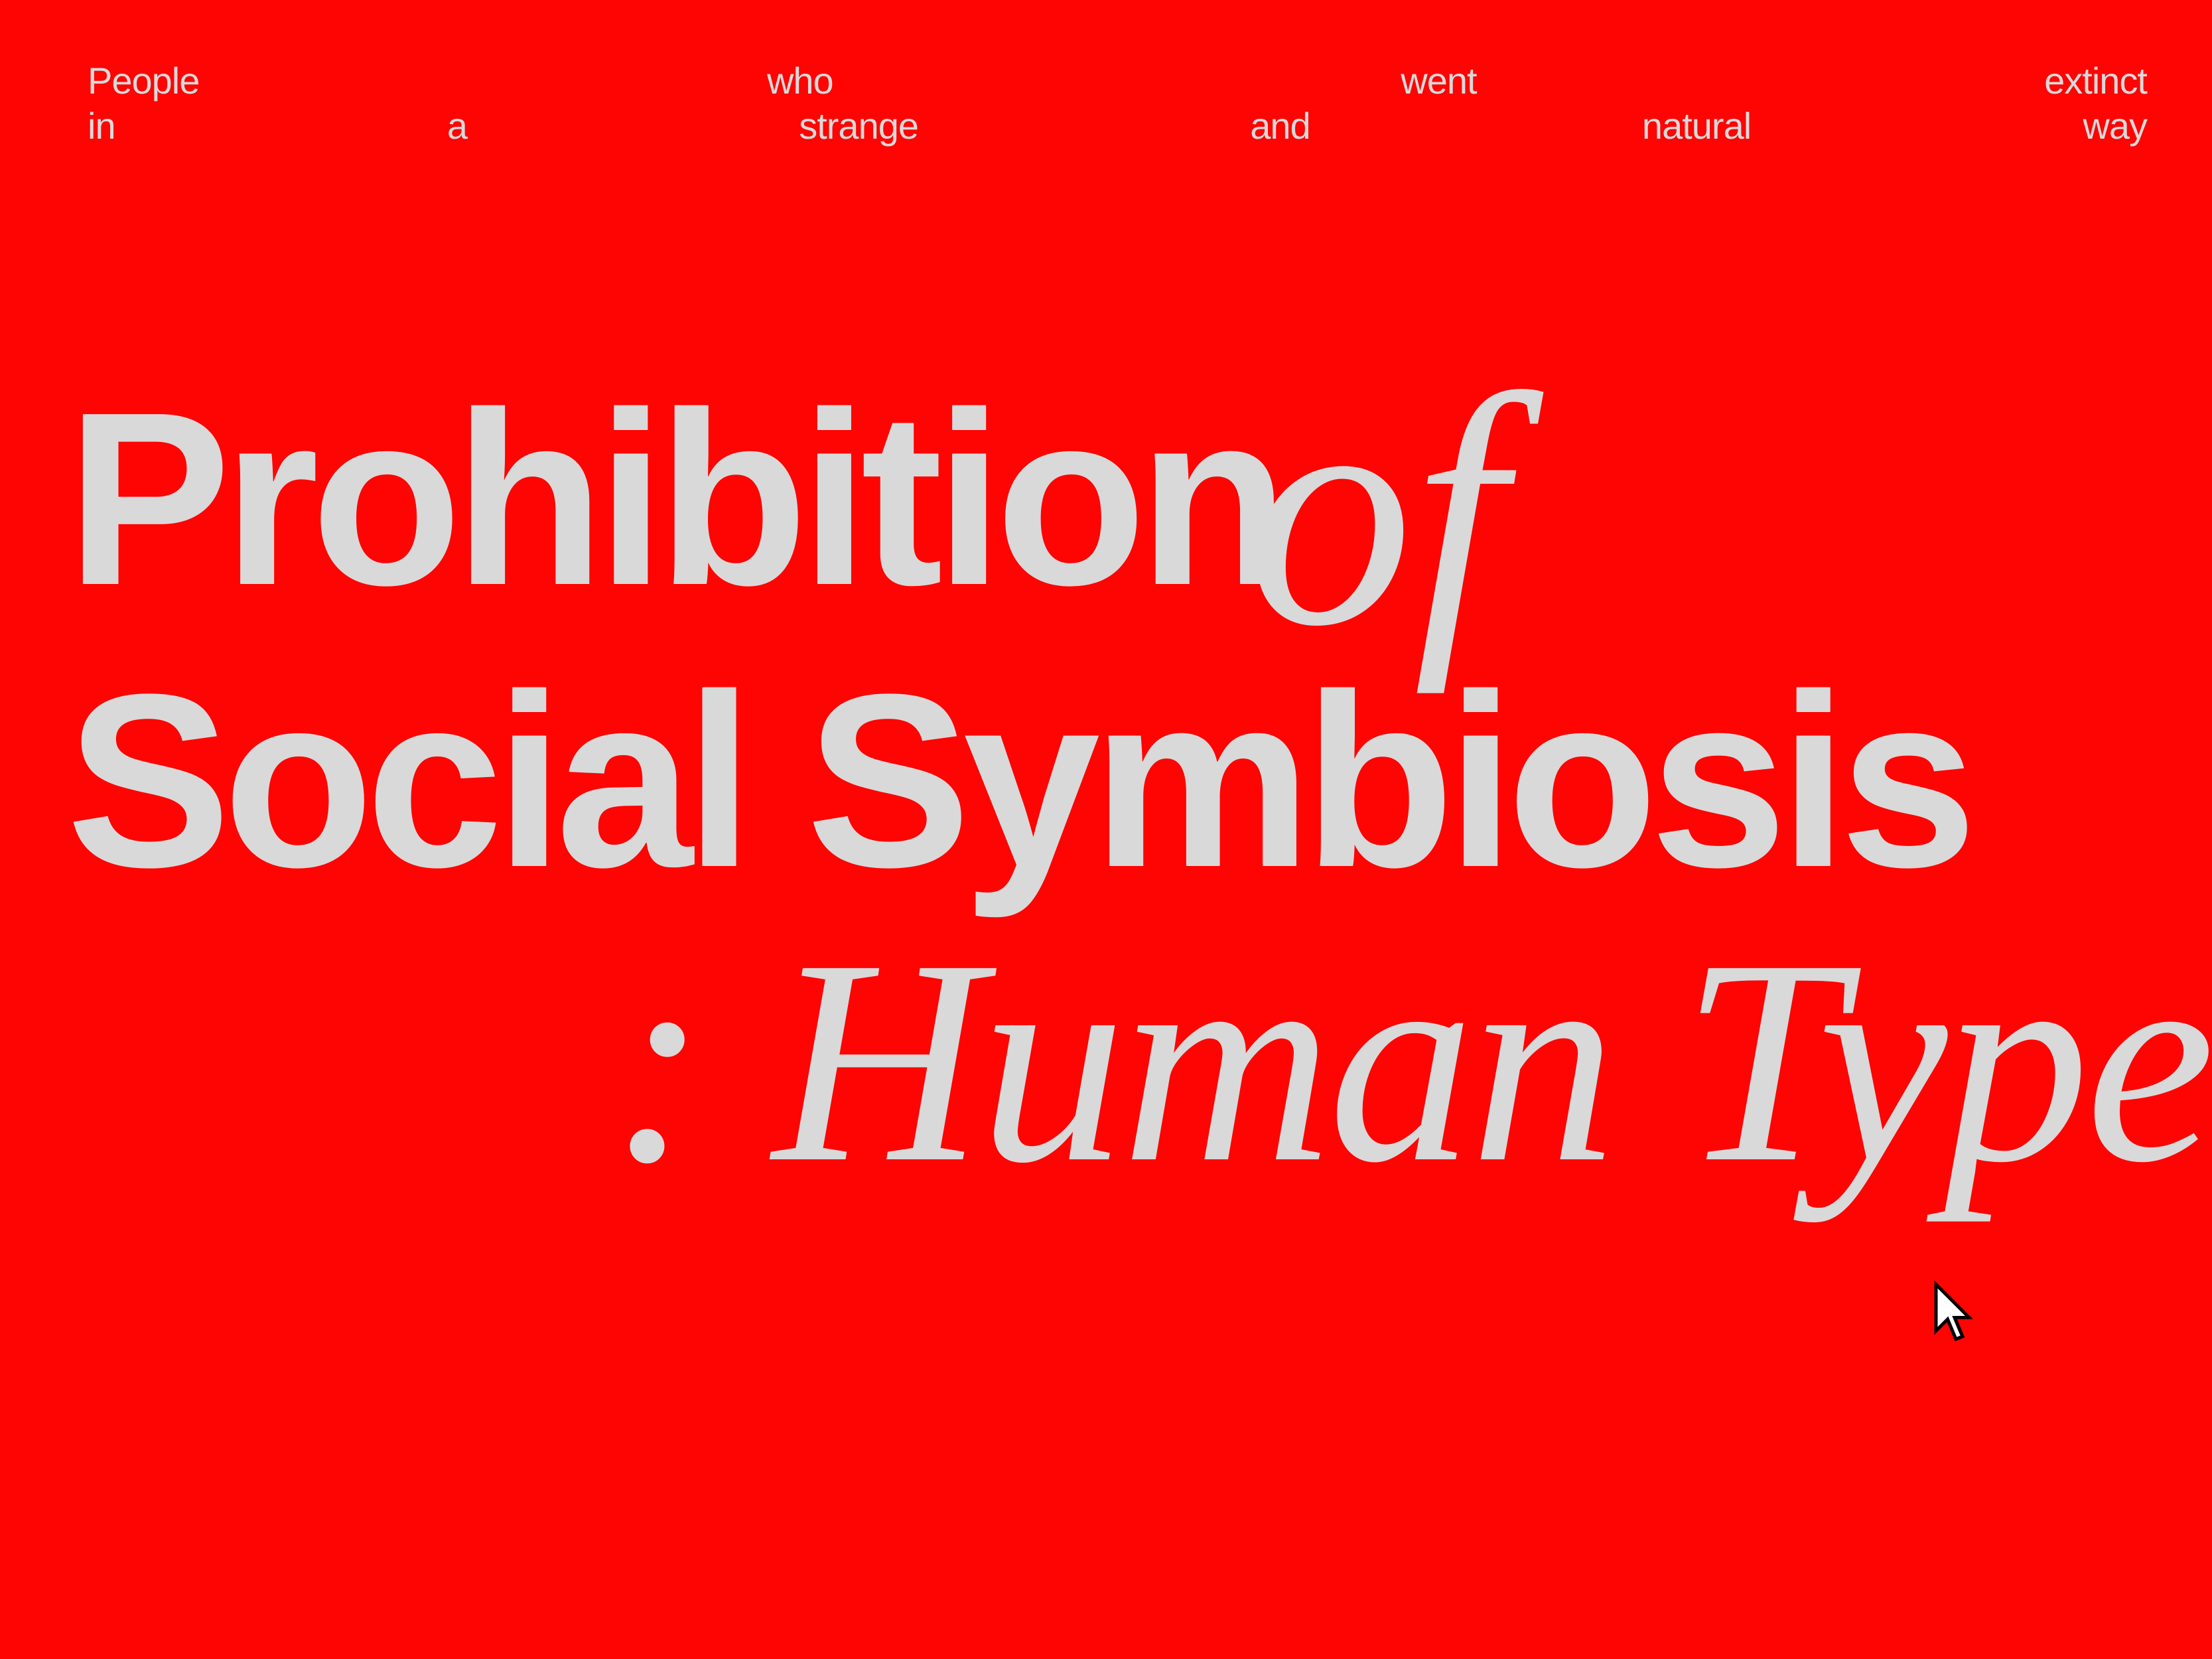 Image resolution: width=2212 pixels, height=1659 pixels. What do you see at coordinates (1376, 511) in the screenshot?
I see `title-connector: of` at bounding box center [1376, 511].